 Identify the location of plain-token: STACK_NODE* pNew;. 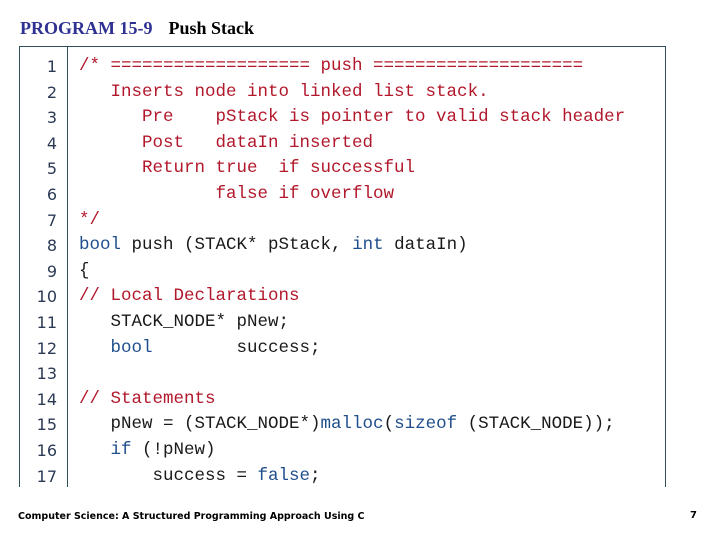
(184, 322).